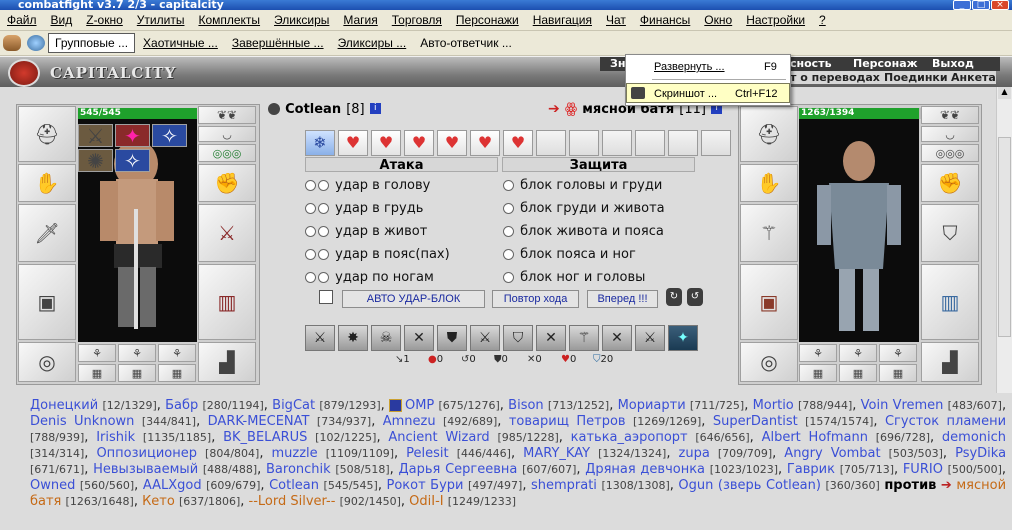  What do you see at coordinates (413, 299) in the screenshot?
I see `auto-strike-block-button: АВТО УДАР-БЛОК` at bounding box center [413, 299].